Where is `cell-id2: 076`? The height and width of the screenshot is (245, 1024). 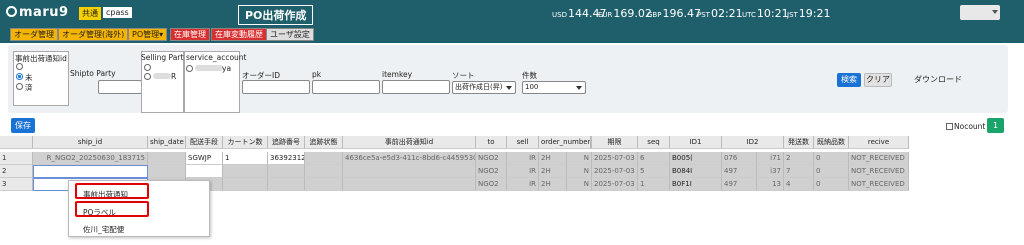
cell-id2: 076 is located at coordinates (739, 158).